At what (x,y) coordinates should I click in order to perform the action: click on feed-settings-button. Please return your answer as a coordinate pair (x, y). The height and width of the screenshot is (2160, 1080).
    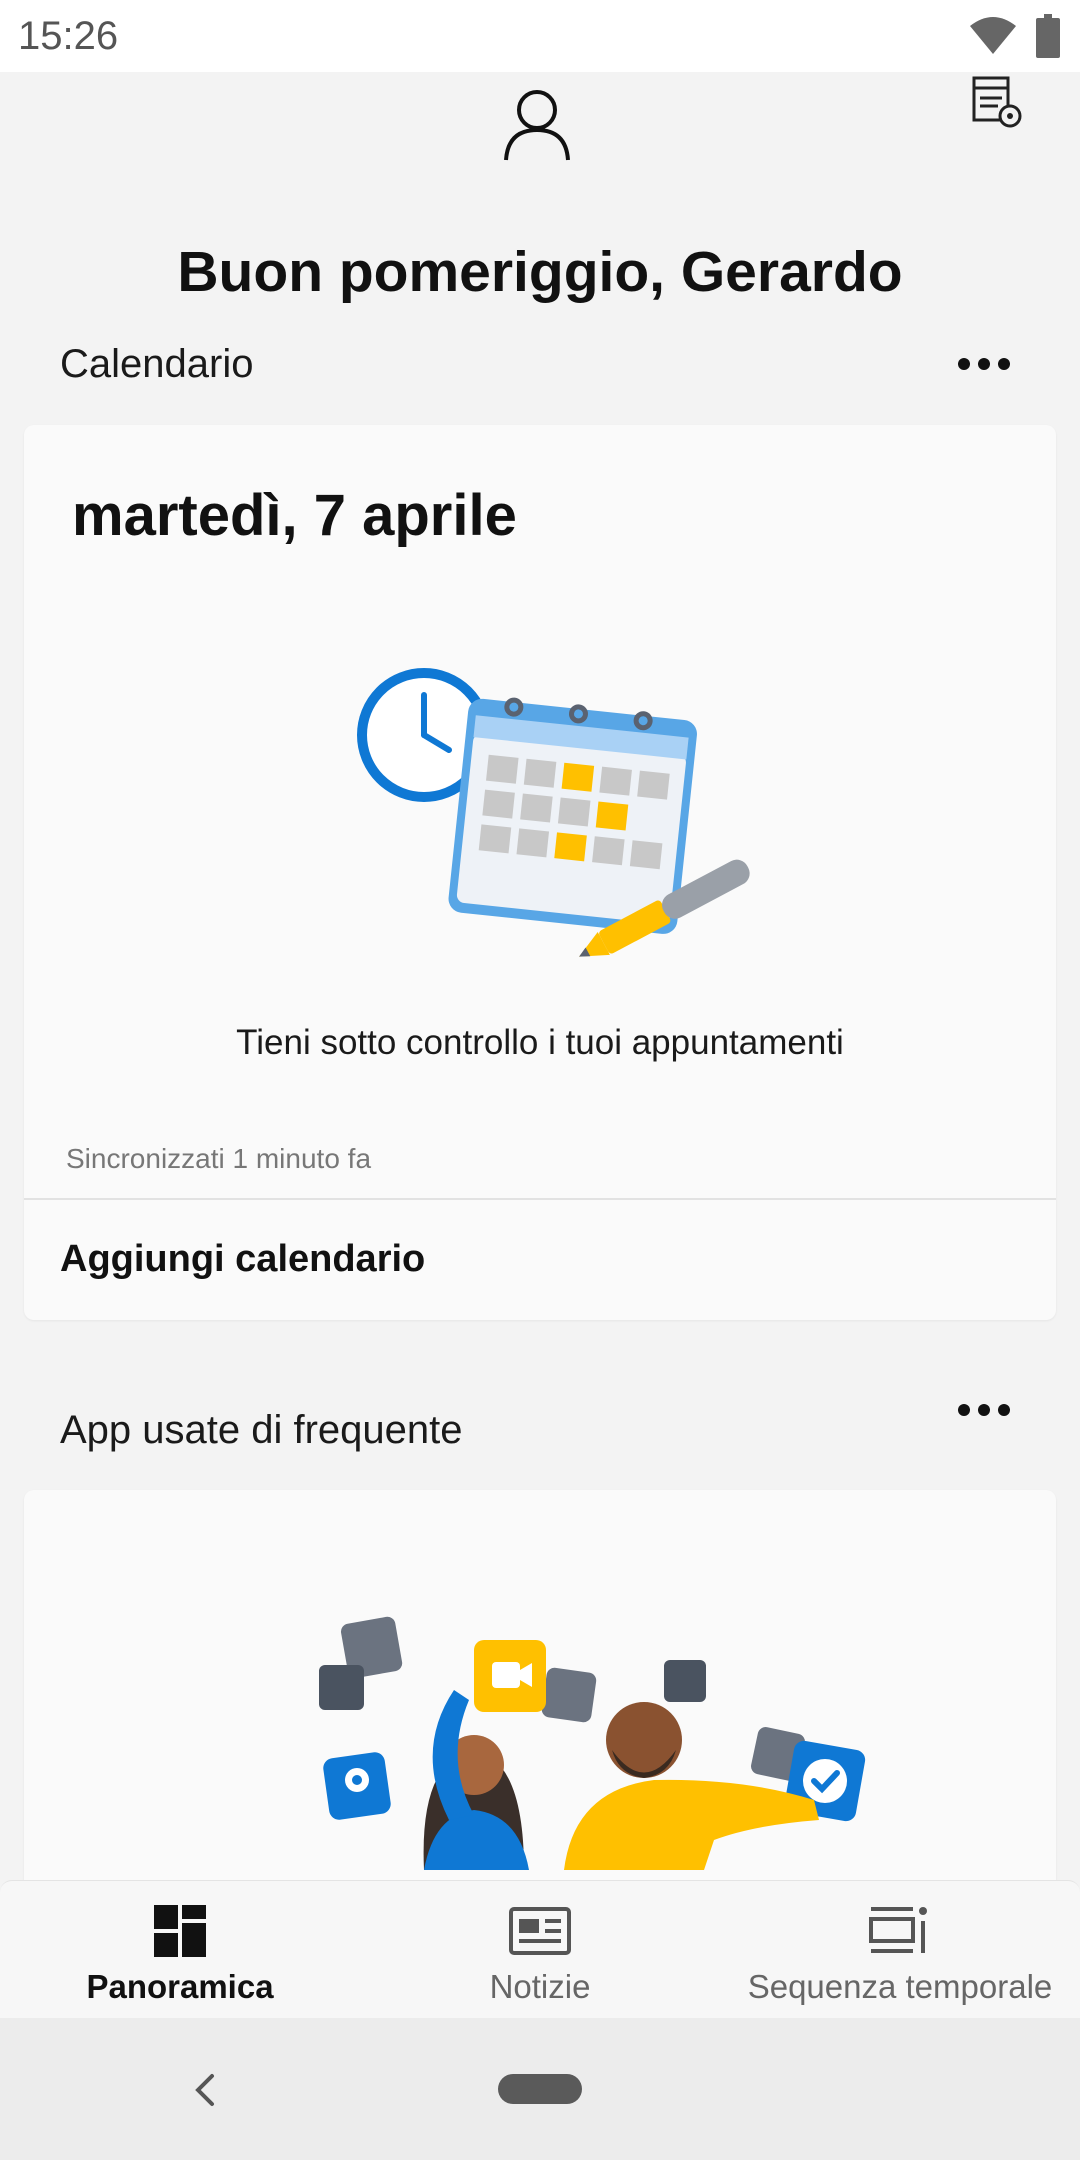
    Looking at the image, I should click on (996, 102).